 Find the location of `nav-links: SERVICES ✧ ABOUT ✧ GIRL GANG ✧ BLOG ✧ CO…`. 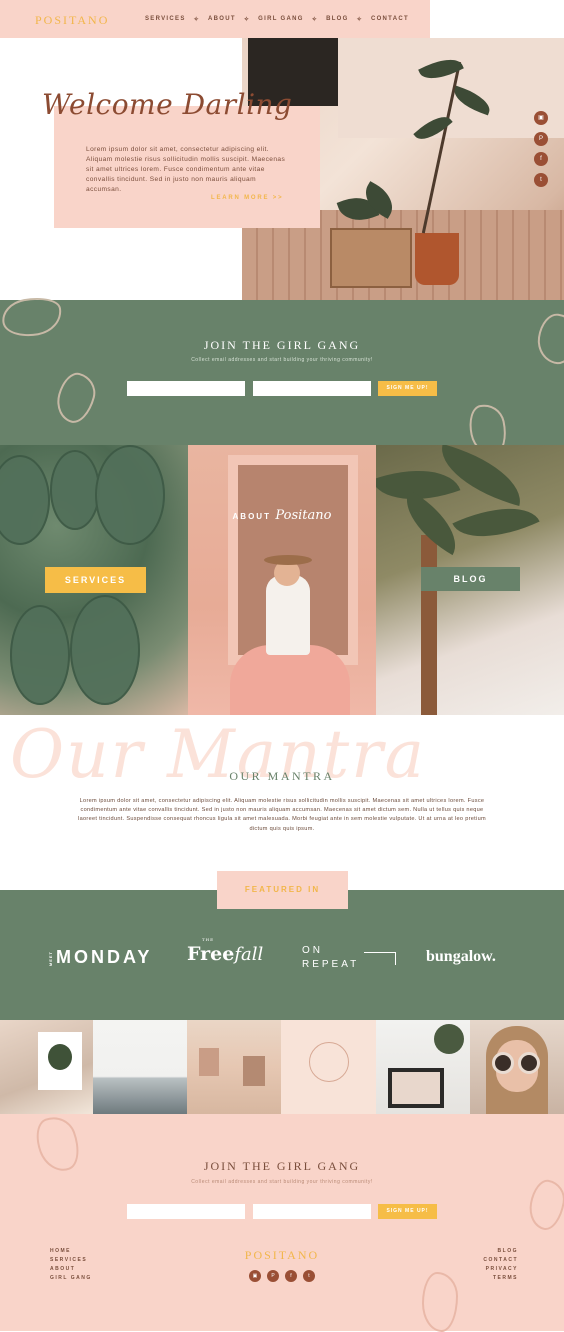

nav-links: SERVICES ✧ ABOUT ✧ GIRL GANG ✧ BLOG ✧ CO… is located at coordinates (277, 19).